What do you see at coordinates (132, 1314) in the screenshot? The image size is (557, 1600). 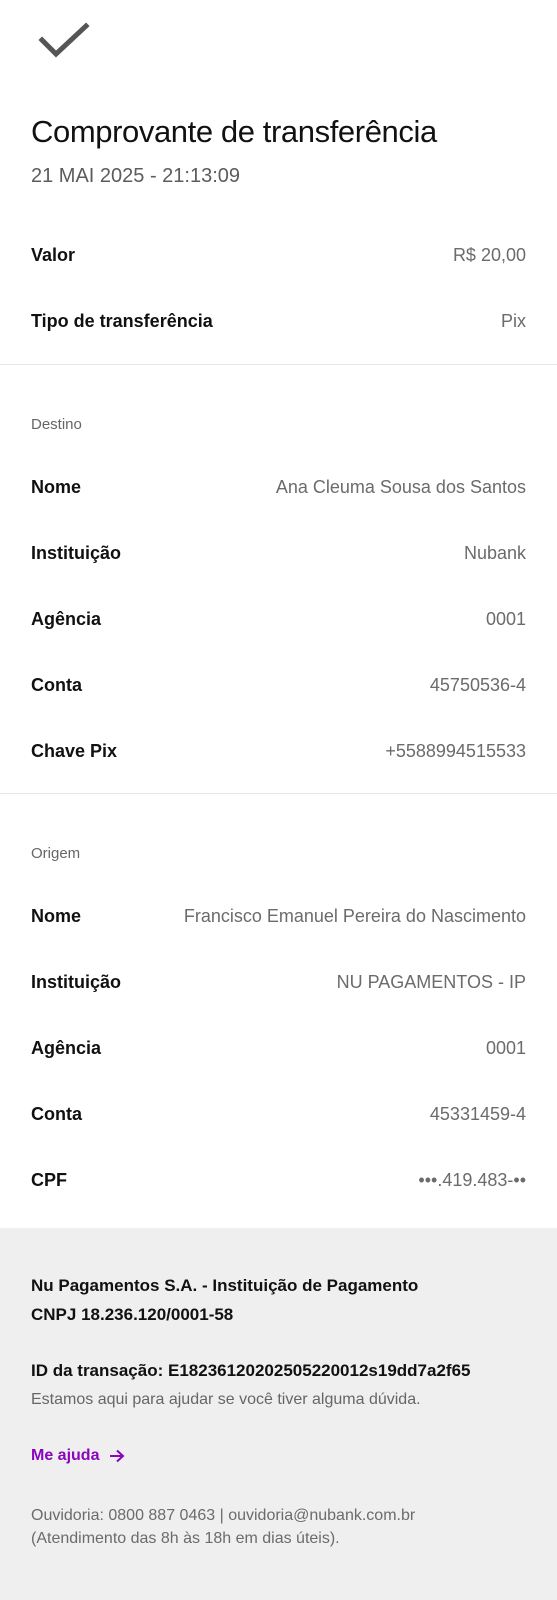 I see `company-cnpj: CNPJ 18.236.120/0001-58` at bounding box center [132, 1314].